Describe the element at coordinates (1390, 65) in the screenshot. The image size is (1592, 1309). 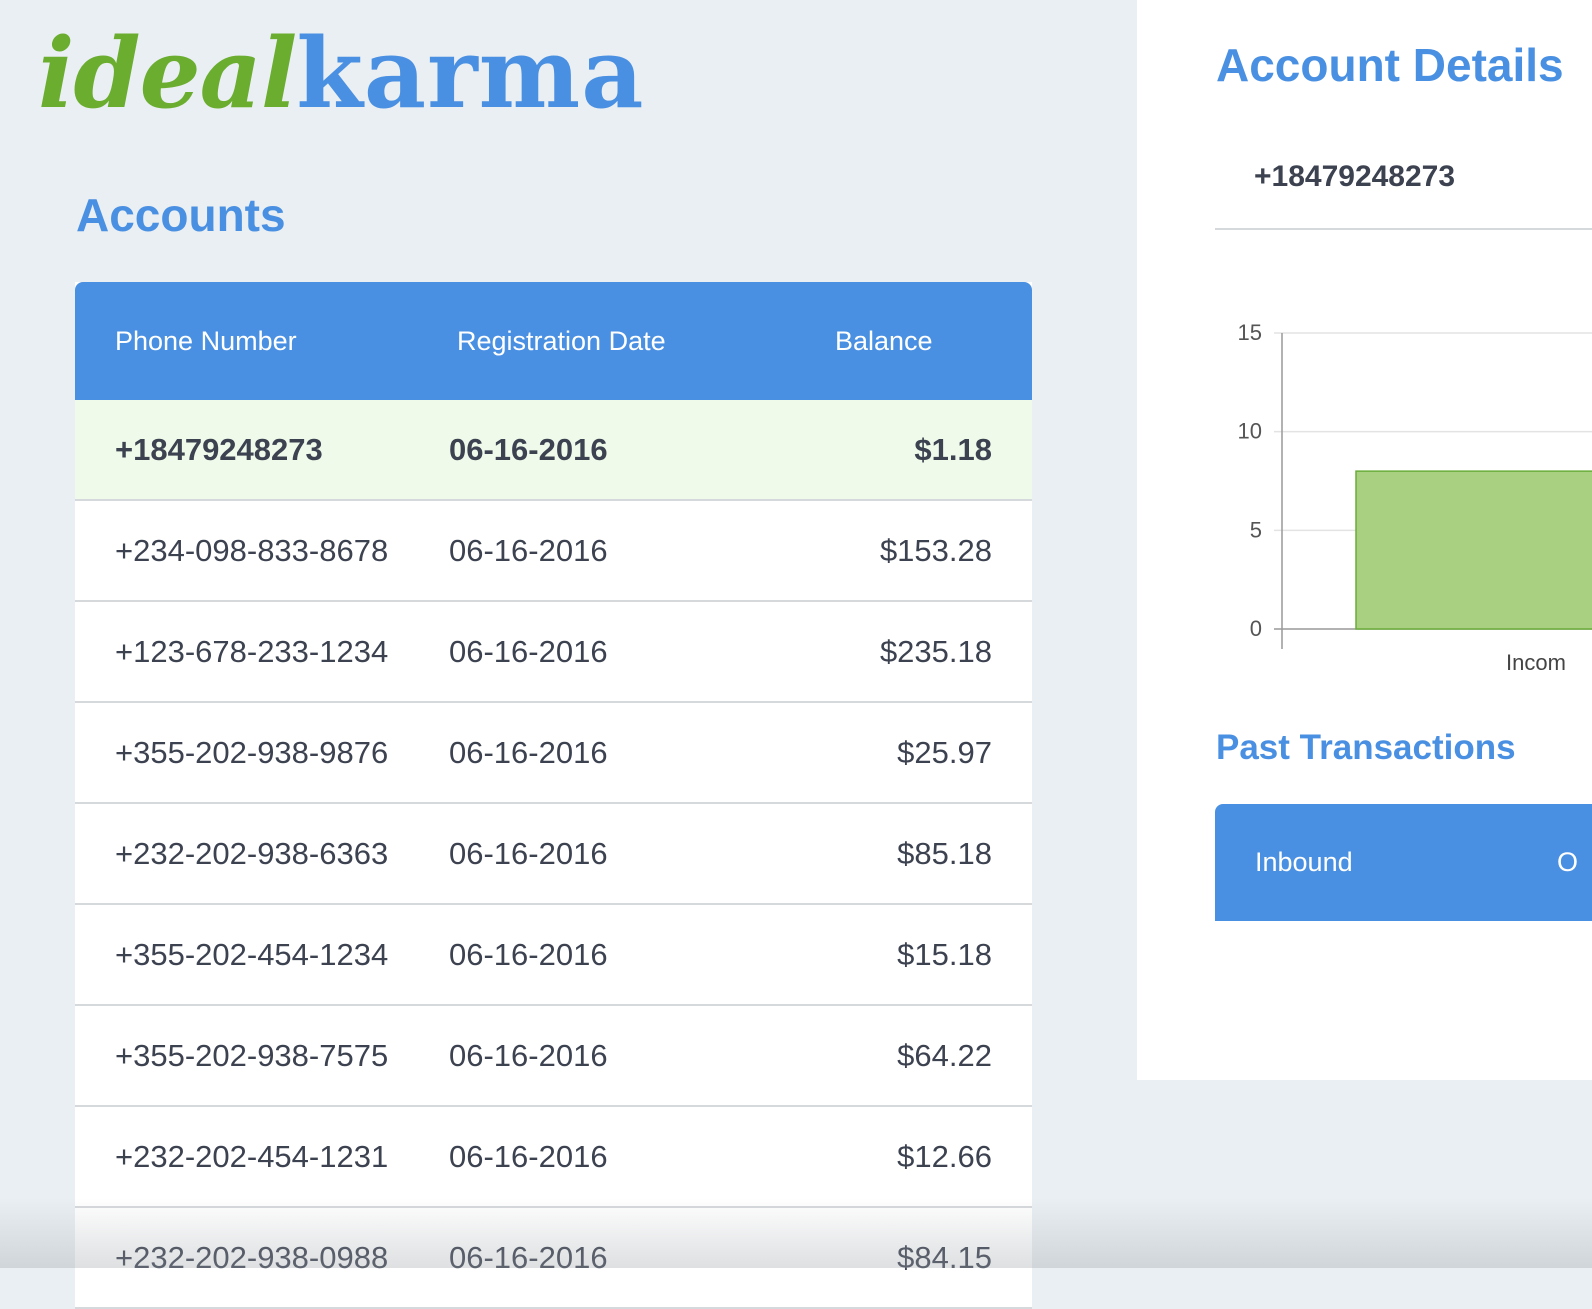
I see `account-details-title: Account Details` at that location.